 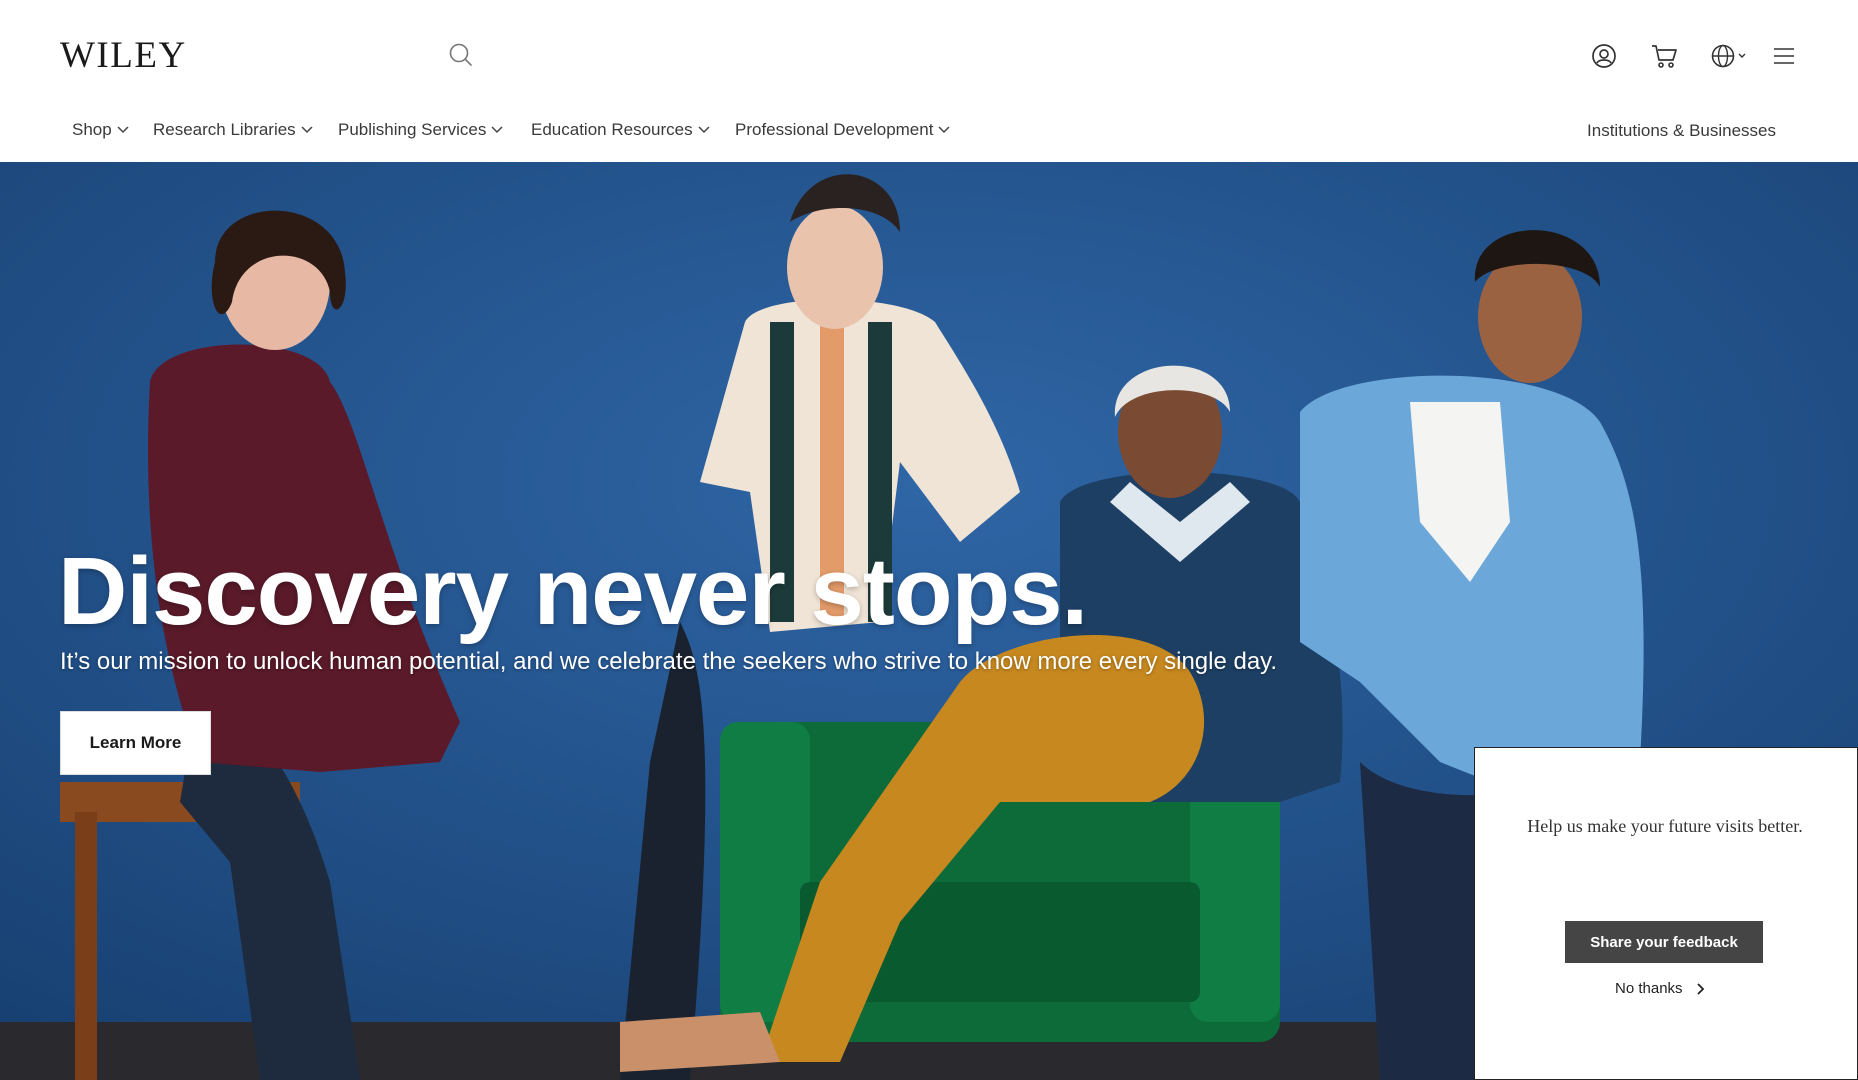 I want to click on account-icon, so click(x=1604, y=56).